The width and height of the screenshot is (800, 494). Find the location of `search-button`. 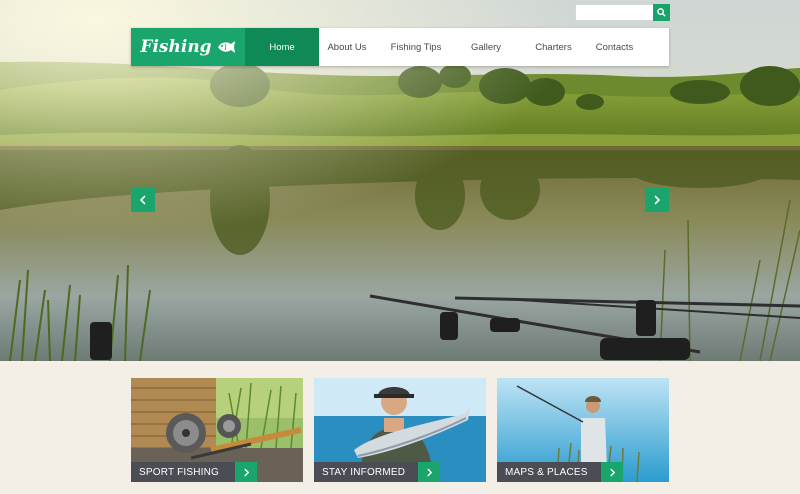

search-button is located at coordinates (661, 12).